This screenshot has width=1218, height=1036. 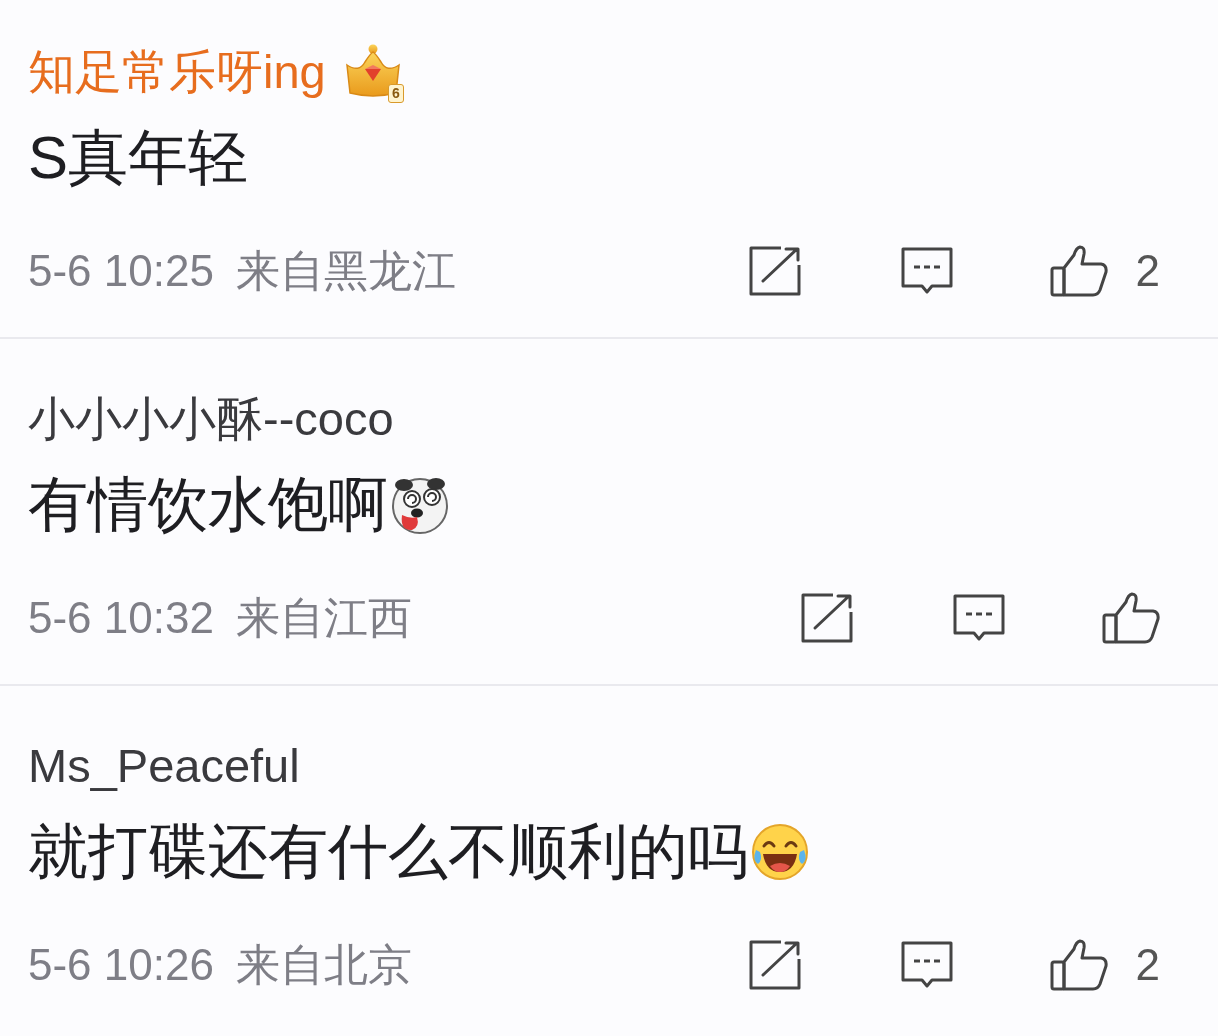 What do you see at coordinates (780, 852) in the screenshot?
I see `laughing-tears-emoji-icon` at bounding box center [780, 852].